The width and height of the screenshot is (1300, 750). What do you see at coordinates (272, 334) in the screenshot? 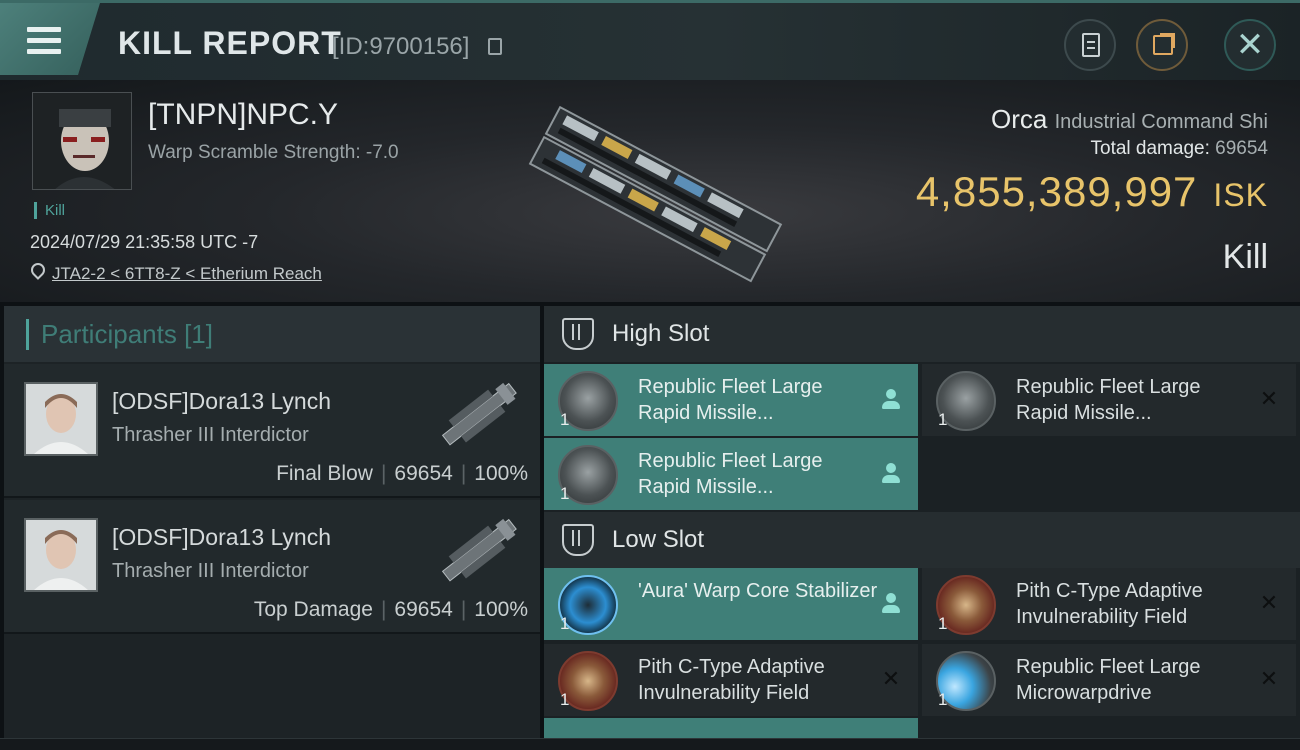
I see `participants-header: Participants [1]` at bounding box center [272, 334].